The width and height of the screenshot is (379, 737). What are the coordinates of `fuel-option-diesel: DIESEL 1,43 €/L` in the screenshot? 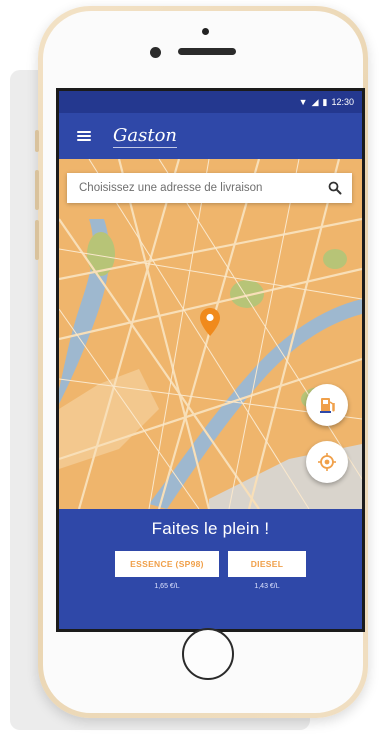 It's located at (267, 570).